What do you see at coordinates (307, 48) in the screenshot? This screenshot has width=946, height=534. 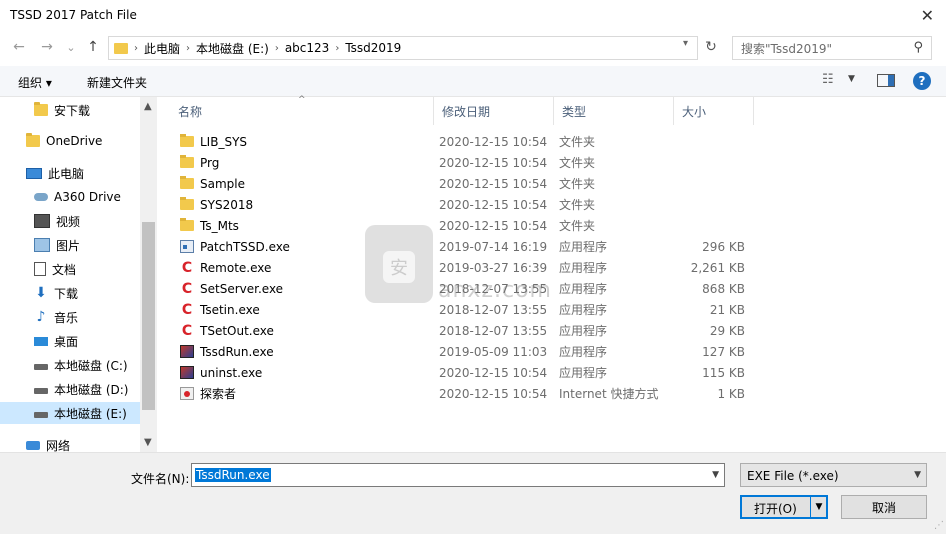 I see `breadcrumb-abc123: abc123` at bounding box center [307, 48].